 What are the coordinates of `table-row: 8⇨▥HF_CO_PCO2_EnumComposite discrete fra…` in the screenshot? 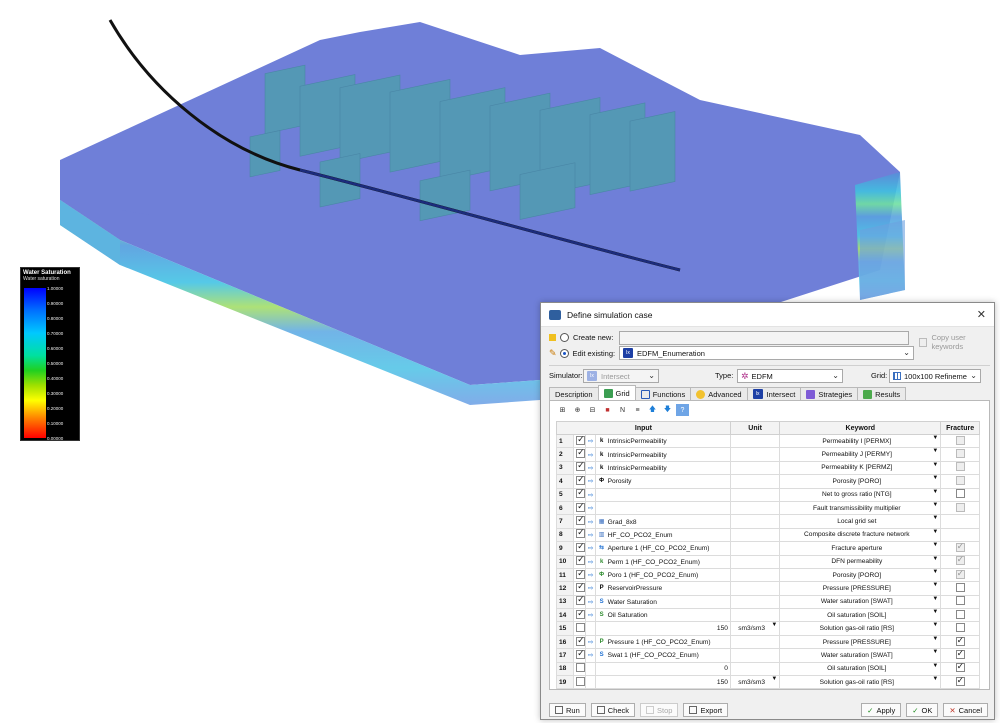 It's located at (767, 535).